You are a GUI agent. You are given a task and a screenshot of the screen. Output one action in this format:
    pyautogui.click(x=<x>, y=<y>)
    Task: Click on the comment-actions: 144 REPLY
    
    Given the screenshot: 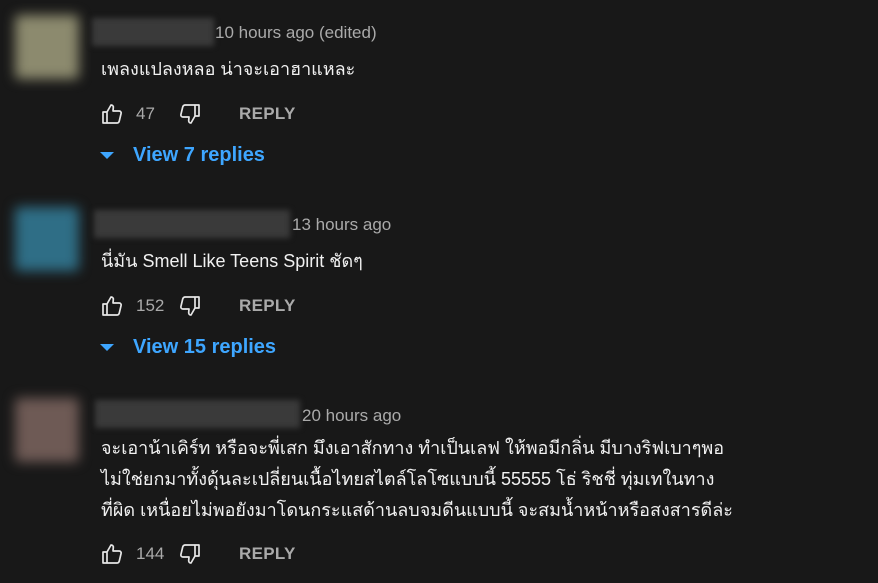 What is the action you would take?
    pyautogui.click(x=198, y=554)
    